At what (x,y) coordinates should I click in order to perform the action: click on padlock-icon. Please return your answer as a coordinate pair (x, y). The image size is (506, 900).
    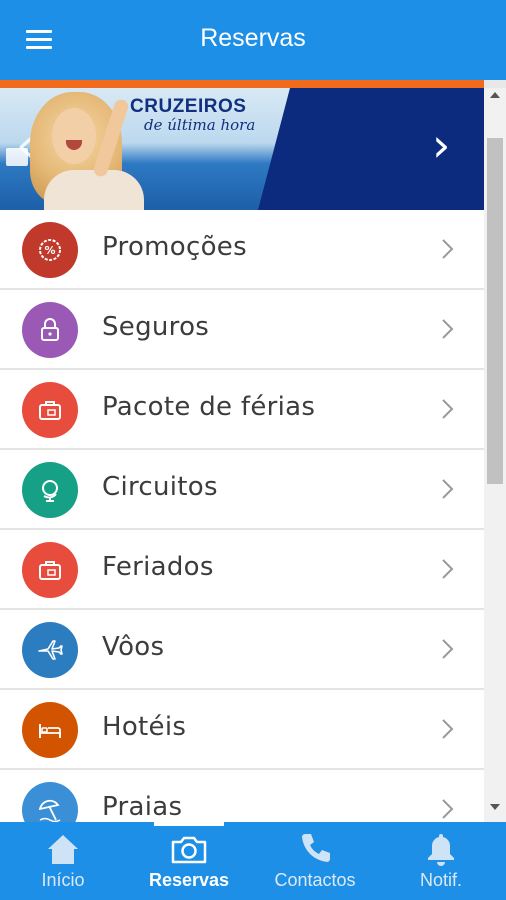
    Looking at the image, I should click on (50, 330).